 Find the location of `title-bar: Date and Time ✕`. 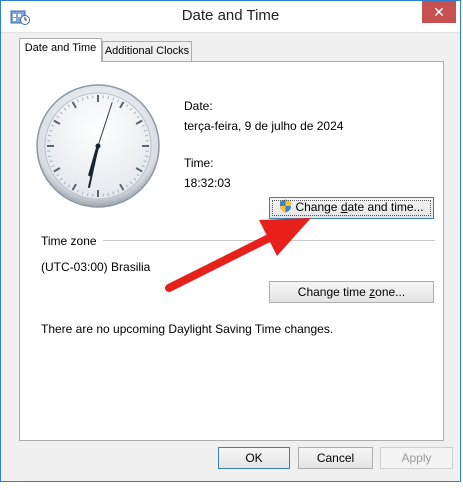

title-bar: Date and Time ✕ is located at coordinates (230, 17).